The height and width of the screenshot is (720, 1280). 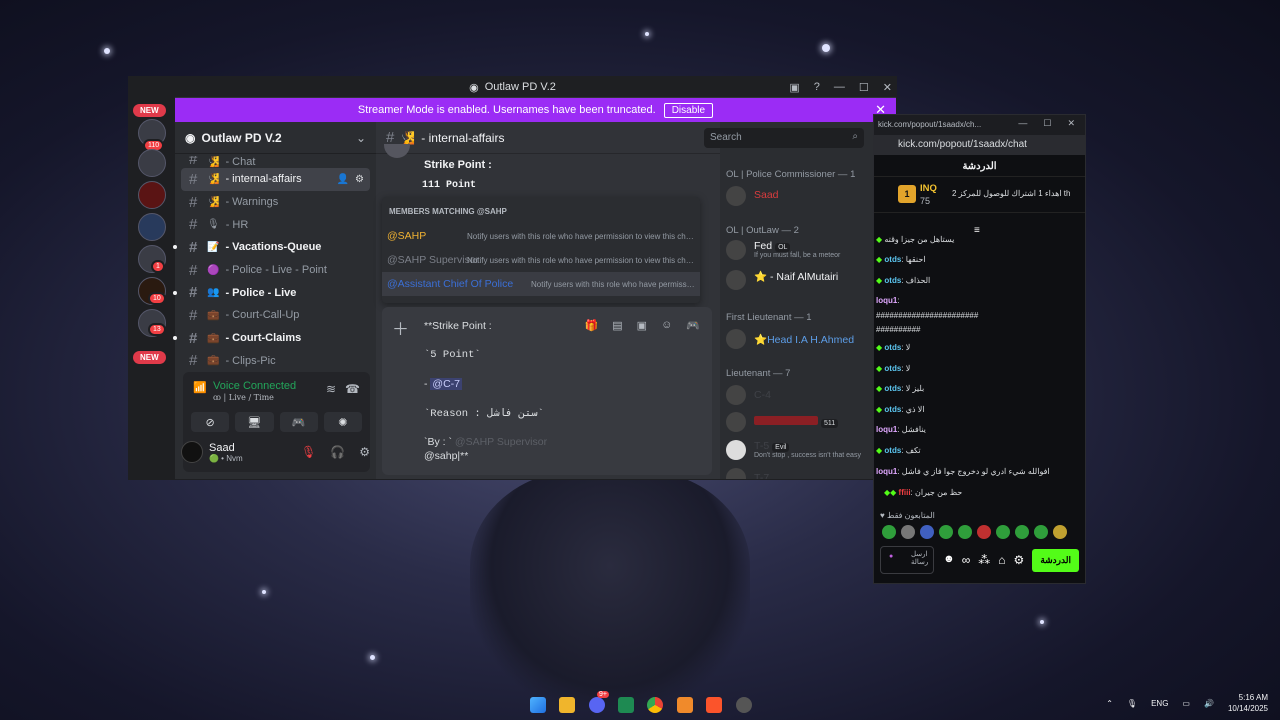 I want to click on mention-count: 10, so click(x=157, y=298).